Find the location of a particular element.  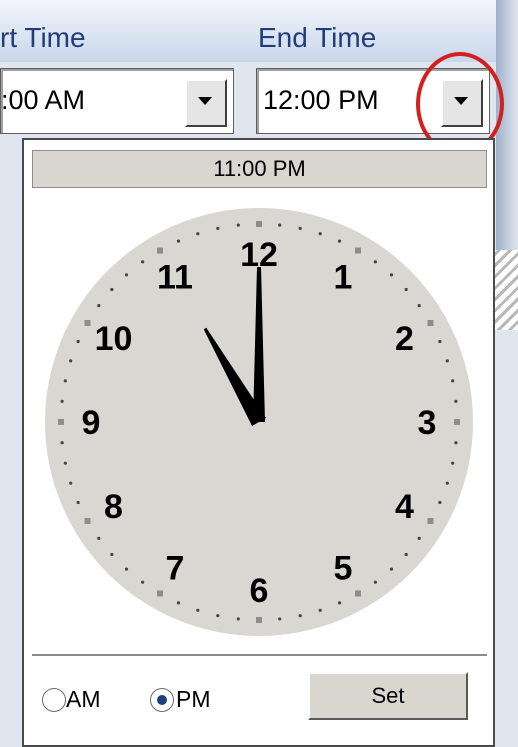

column-header: rt Time End Time is located at coordinates (250, 31).